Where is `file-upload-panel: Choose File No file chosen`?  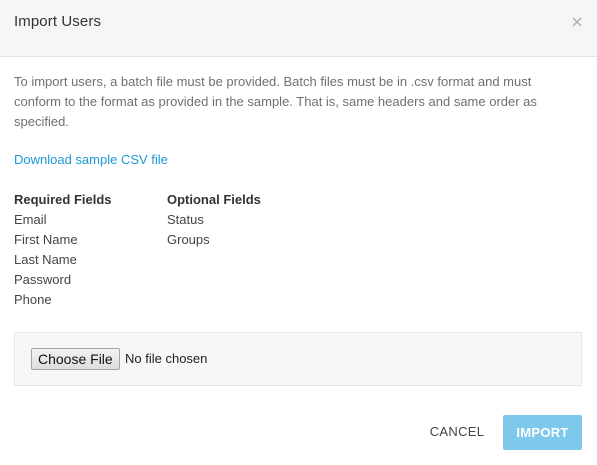
file-upload-panel: Choose File No file chosen is located at coordinates (298, 359).